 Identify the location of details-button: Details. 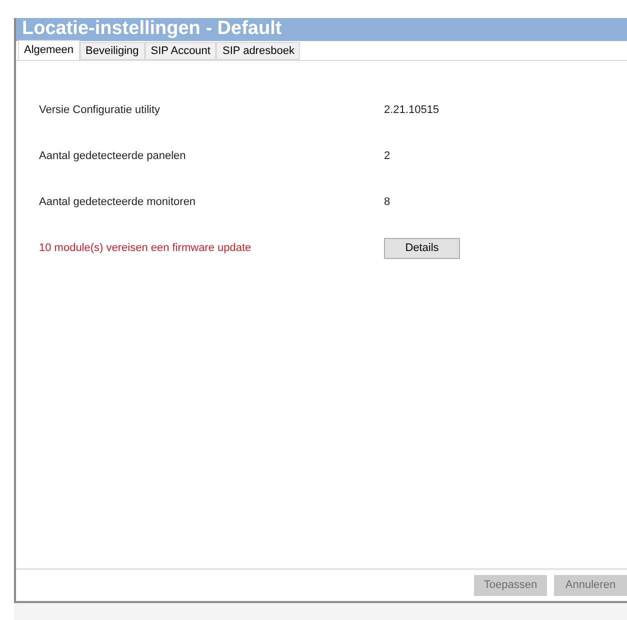
(422, 248).